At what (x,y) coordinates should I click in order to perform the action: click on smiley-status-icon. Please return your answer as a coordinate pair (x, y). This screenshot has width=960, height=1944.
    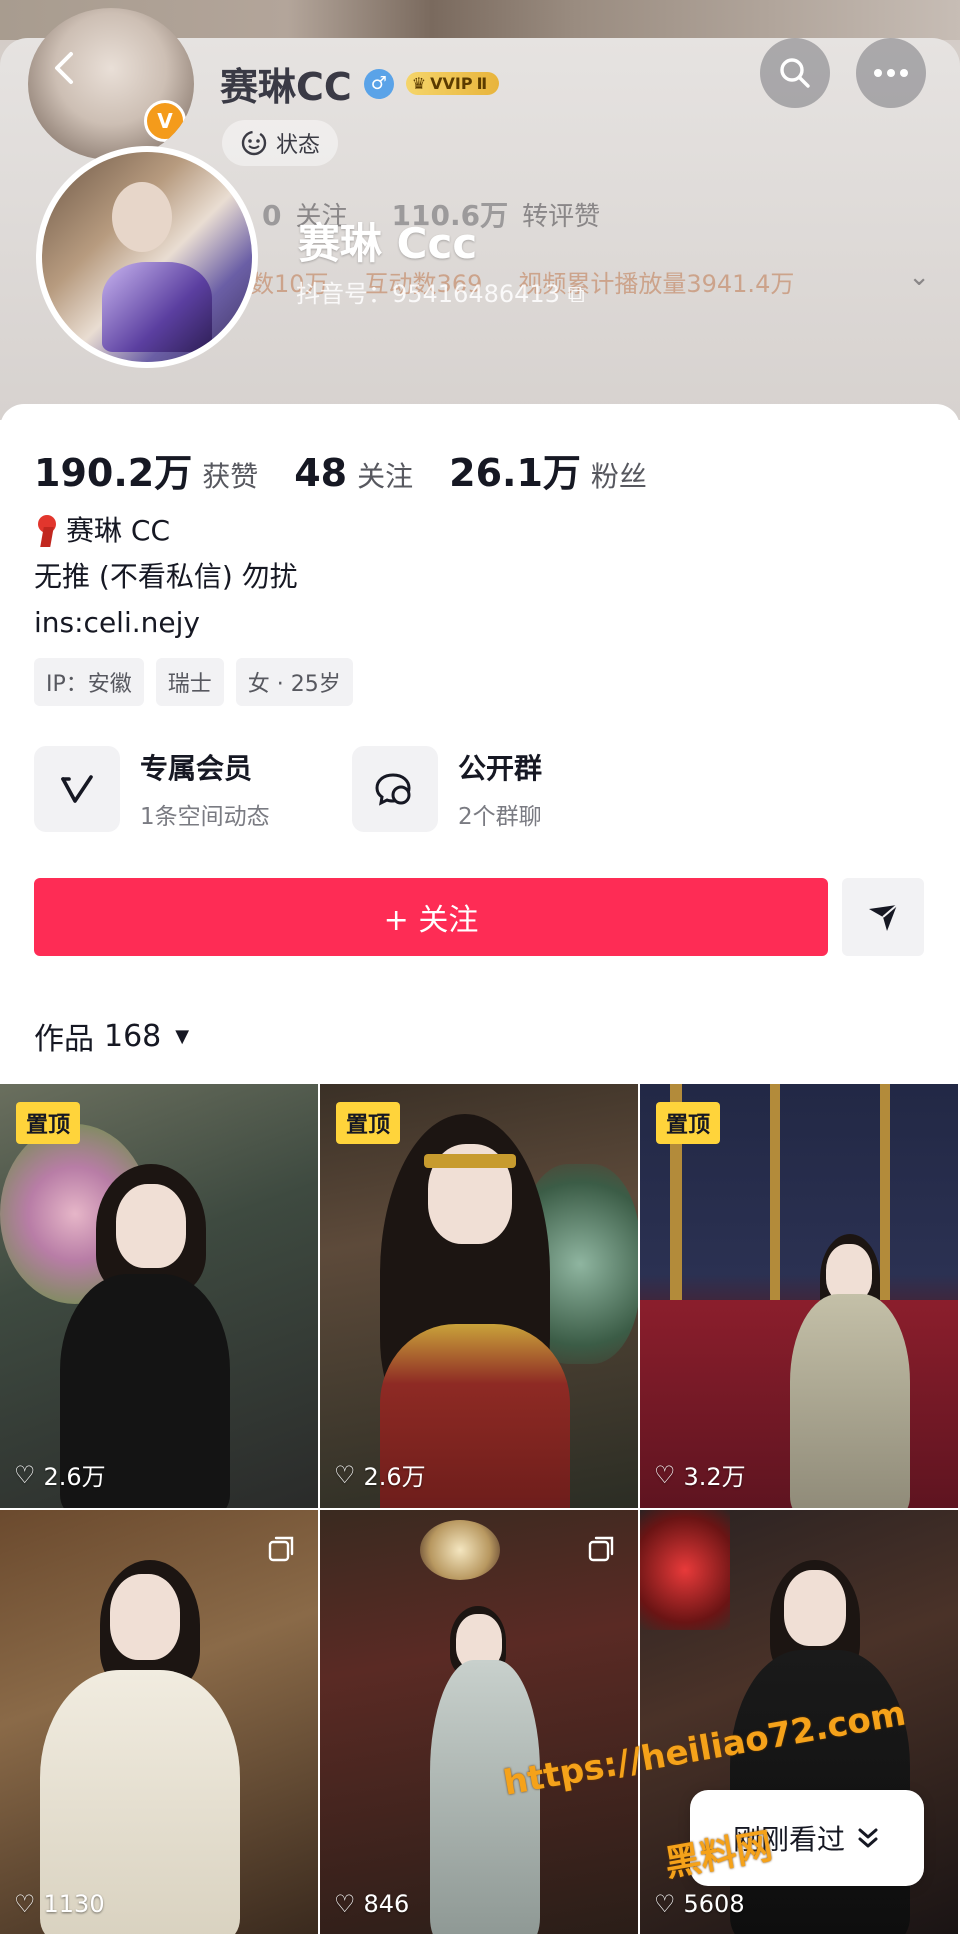
    Looking at the image, I should click on (254, 143).